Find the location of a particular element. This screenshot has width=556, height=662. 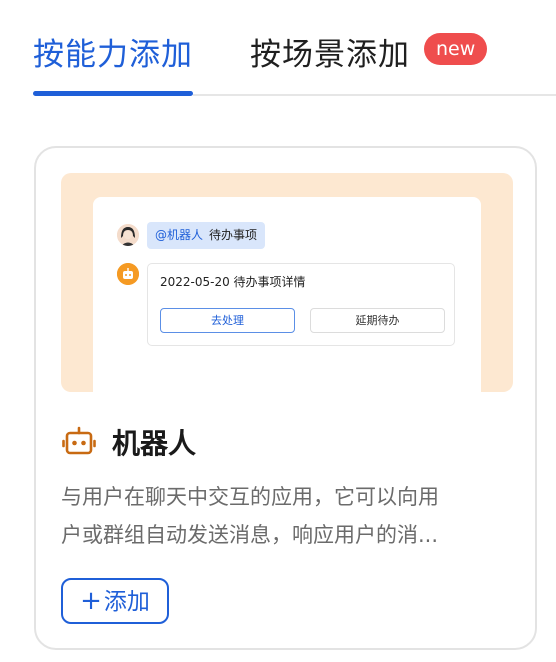

add-button: +添加 is located at coordinates (115, 601).